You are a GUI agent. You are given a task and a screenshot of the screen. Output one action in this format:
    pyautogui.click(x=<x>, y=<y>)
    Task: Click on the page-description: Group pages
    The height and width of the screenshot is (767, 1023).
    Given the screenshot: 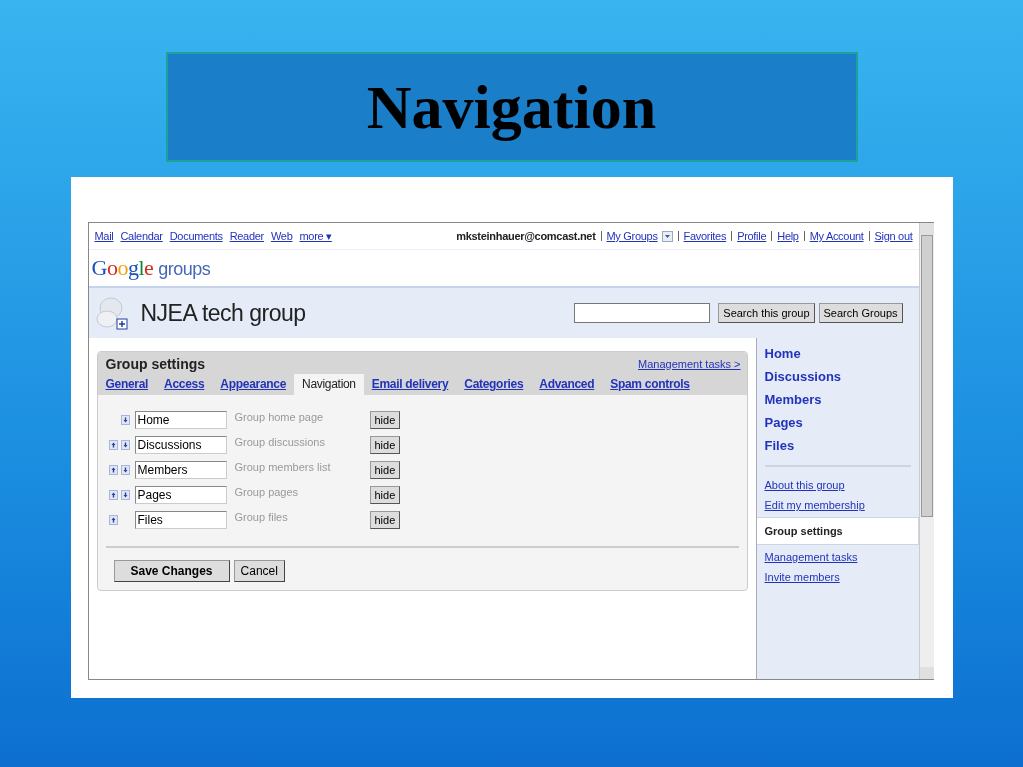 What is the action you would take?
    pyautogui.click(x=267, y=491)
    